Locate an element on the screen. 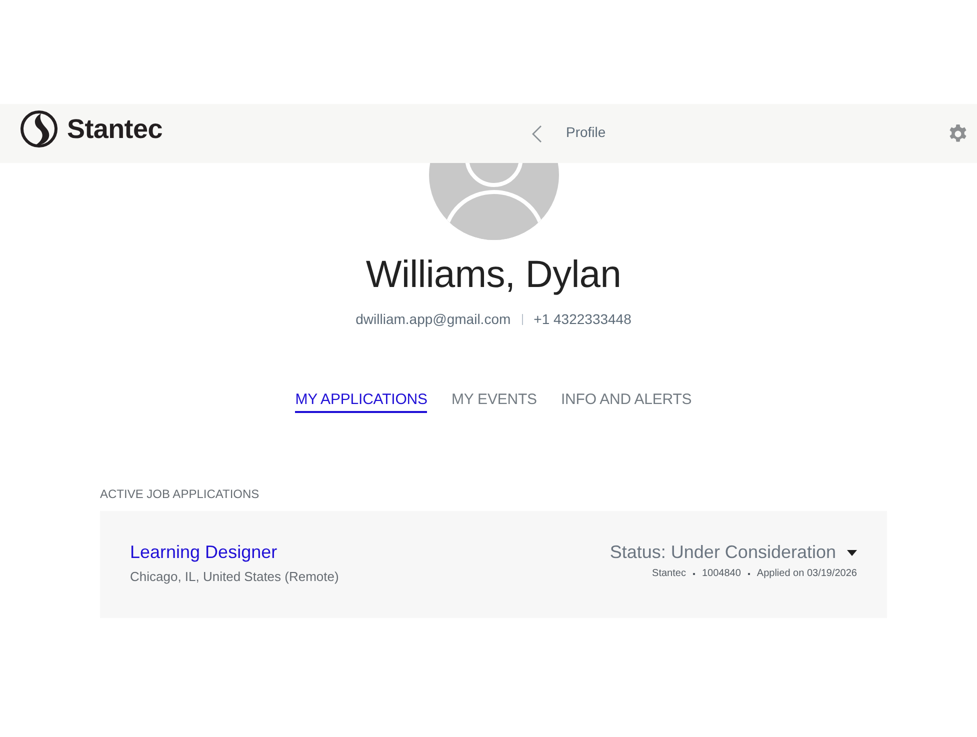 The image size is (977, 737). settings-icon is located at coordinates (958, 134).